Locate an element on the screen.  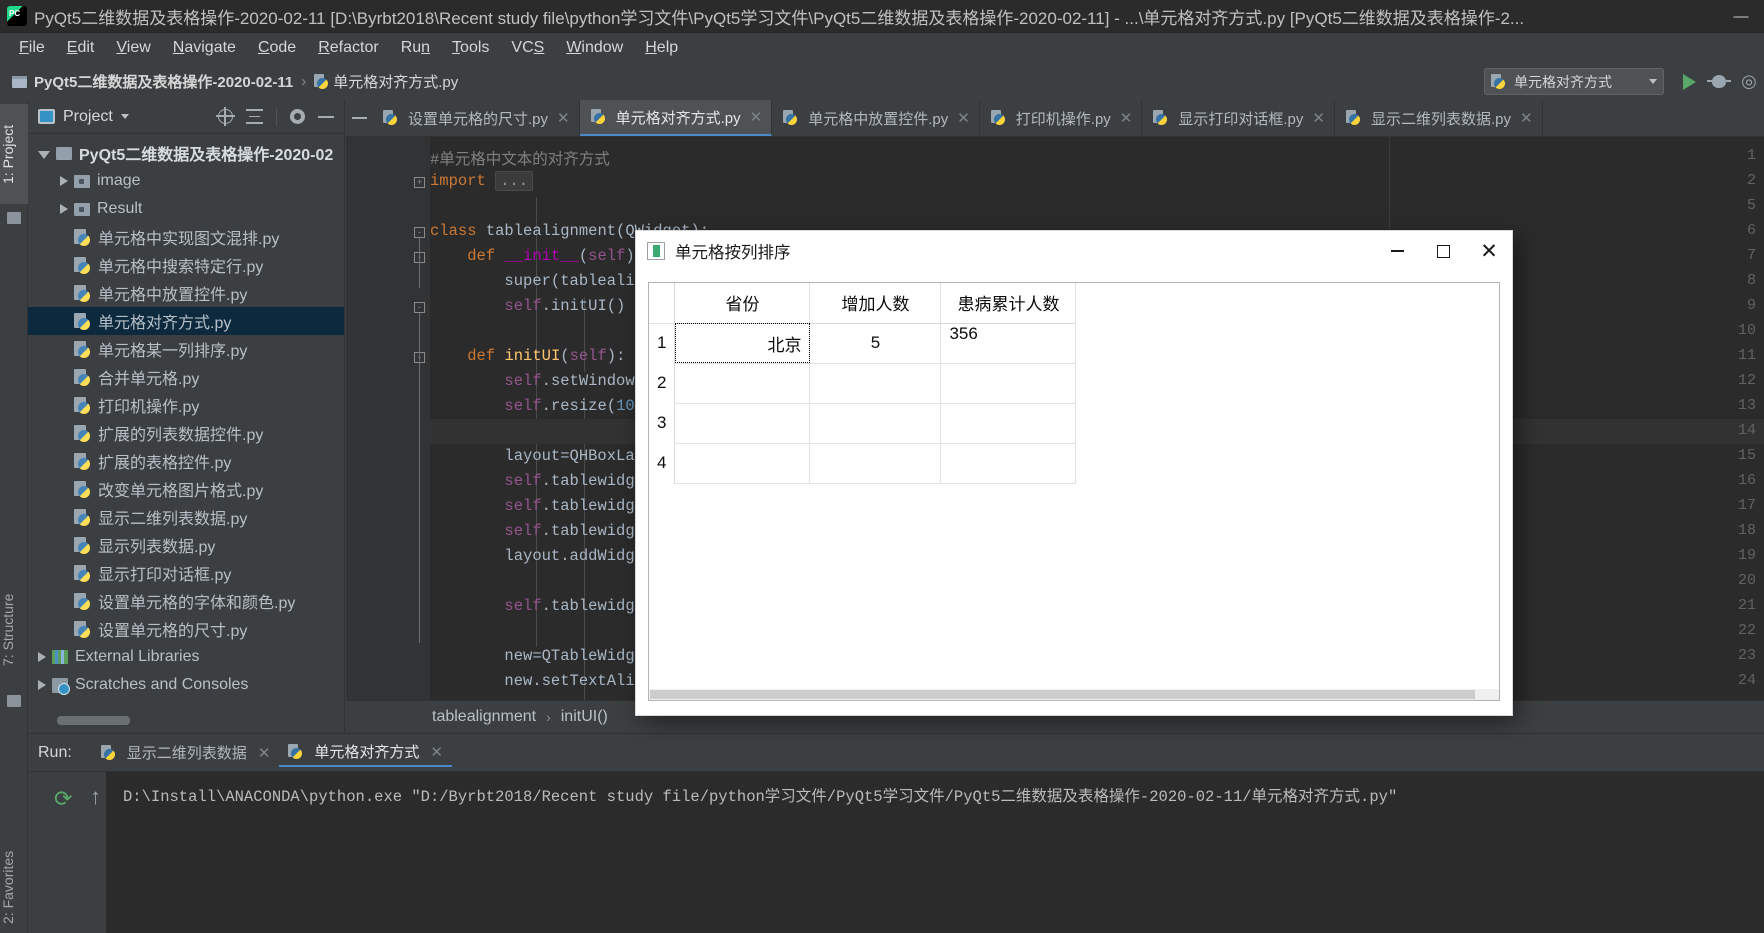
project-view-chevron-down-icon is located at coordinates (124, 116).